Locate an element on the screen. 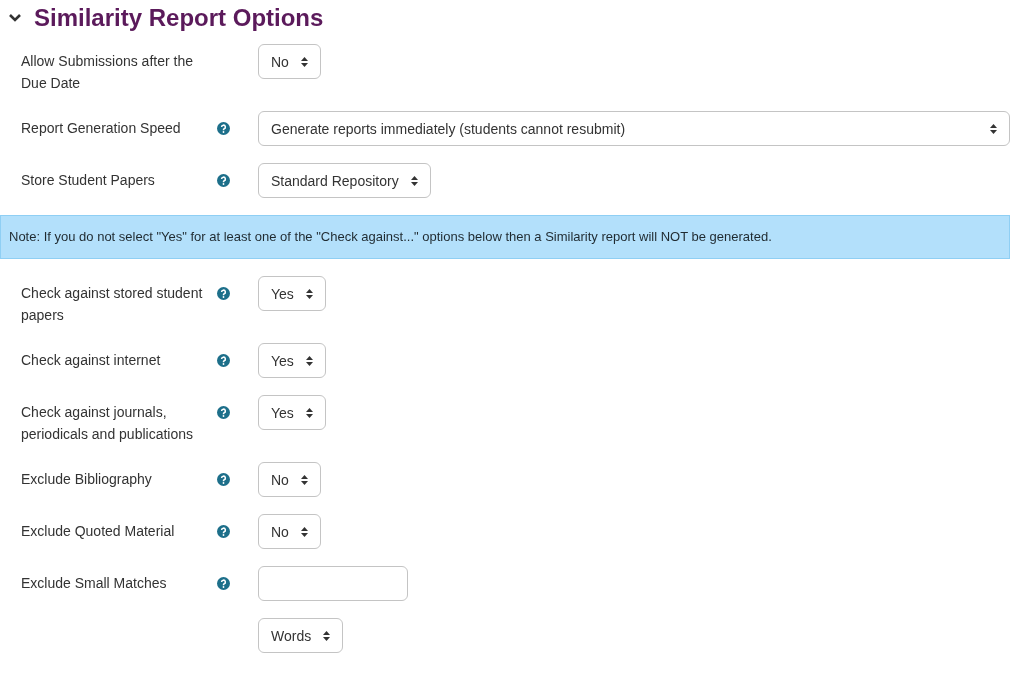  field-label: Check against internet is located at coordinates (91, 360).